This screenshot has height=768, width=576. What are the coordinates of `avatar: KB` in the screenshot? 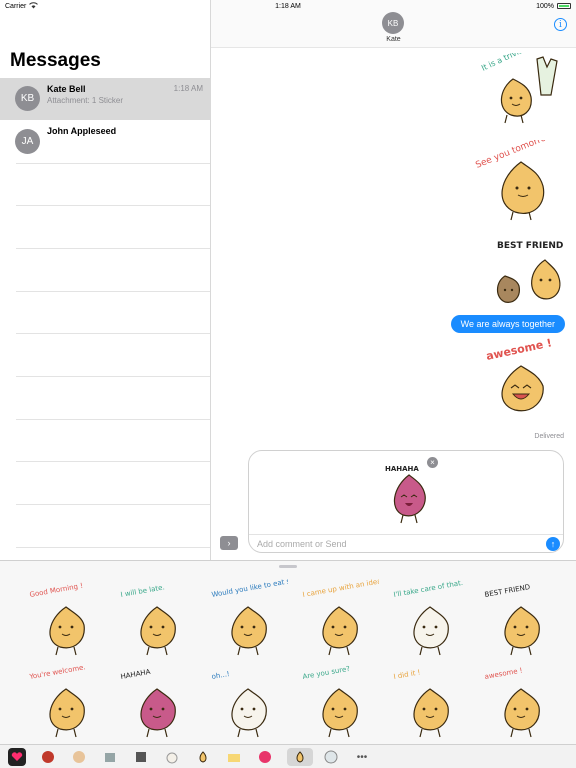 It's located at (27, 98).